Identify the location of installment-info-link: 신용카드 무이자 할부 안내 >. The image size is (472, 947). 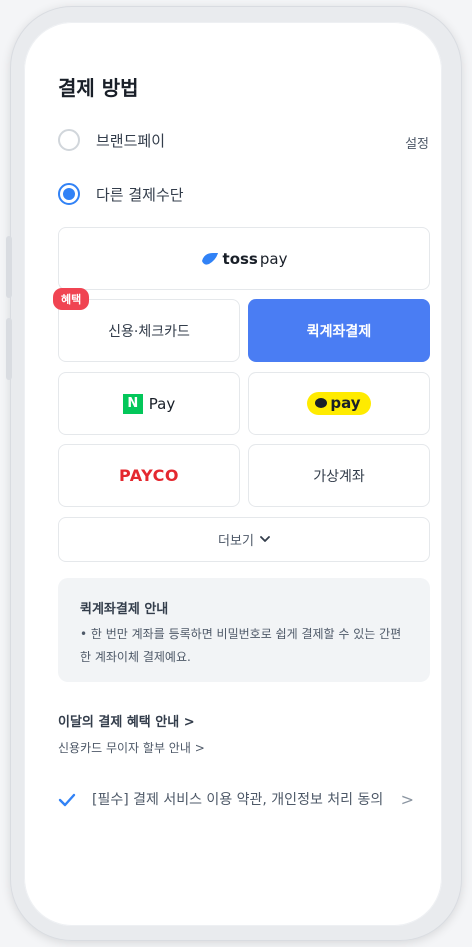
(131, 747).